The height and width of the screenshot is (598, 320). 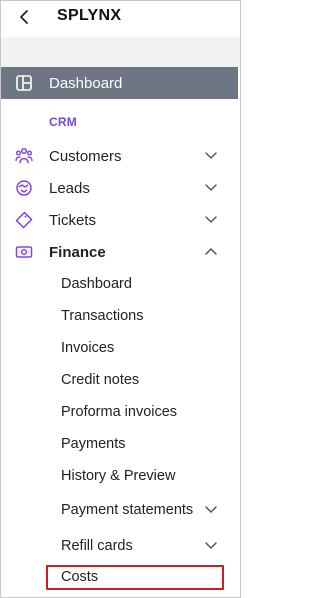 I want to click on submenu-item-dashboard: Dashboard, so click(x=119, y=284).